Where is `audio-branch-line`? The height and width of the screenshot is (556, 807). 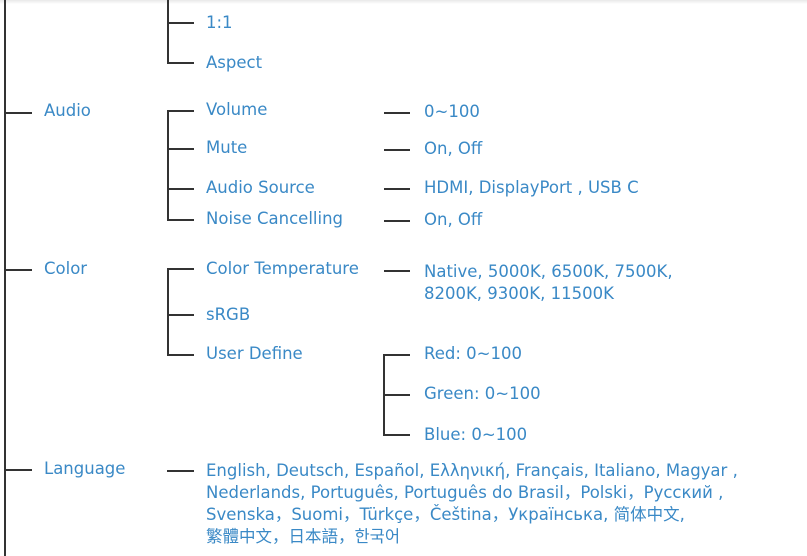
audio-branch-line is located at coordinates (168, 165).